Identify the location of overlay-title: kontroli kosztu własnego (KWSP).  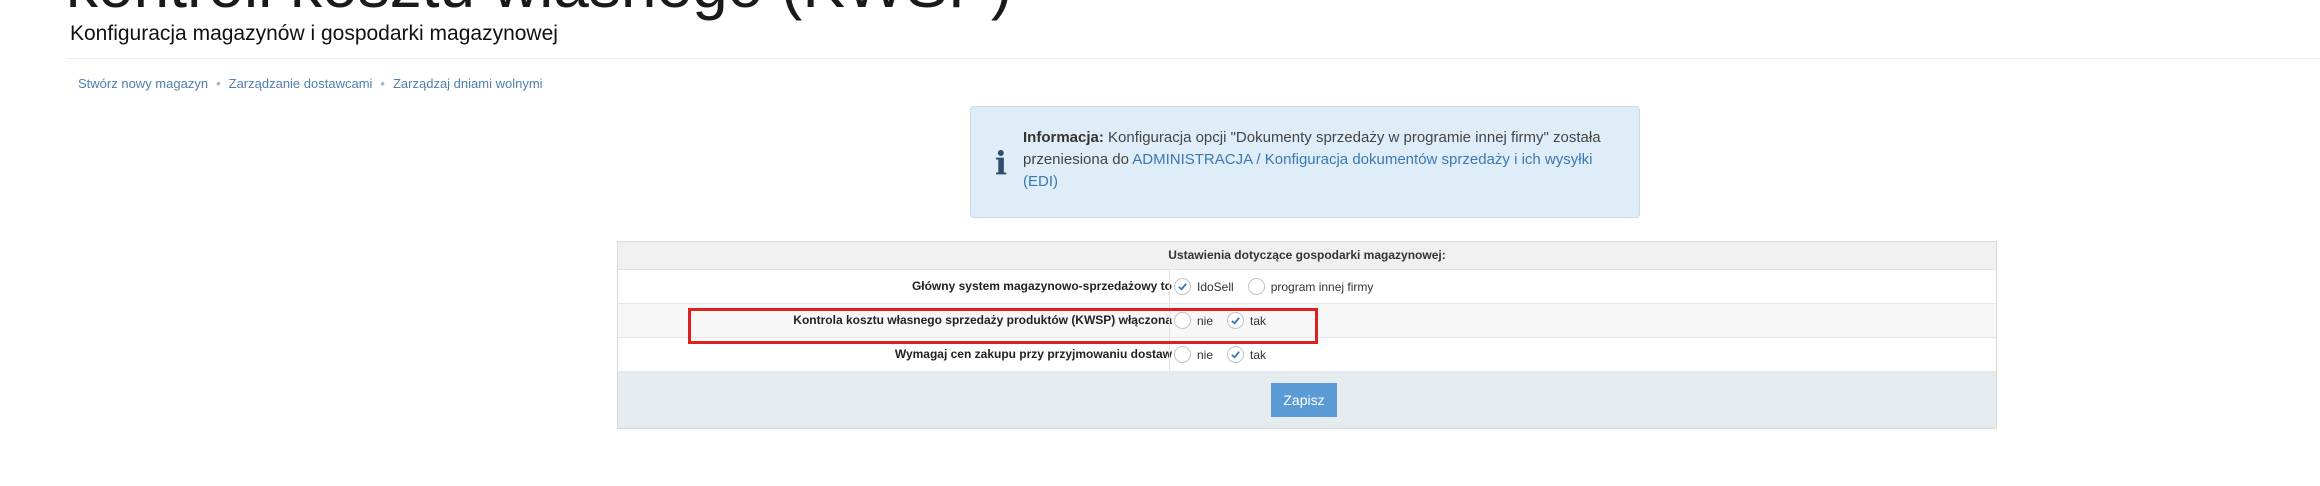
(539, 11).